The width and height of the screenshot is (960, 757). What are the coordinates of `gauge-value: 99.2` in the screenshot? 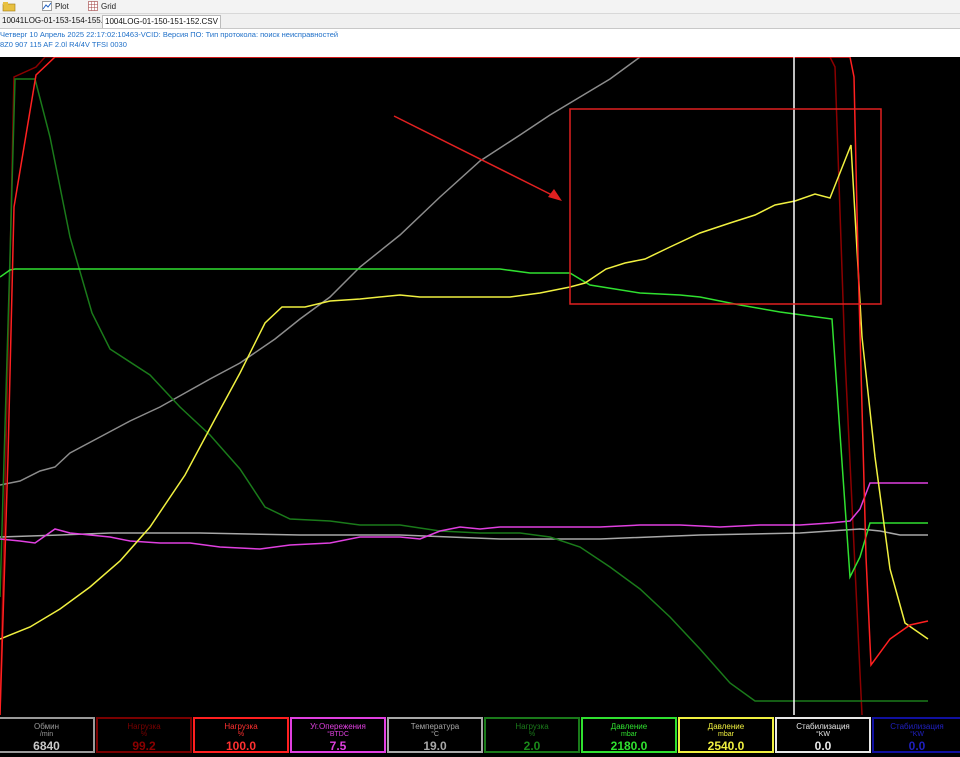 It's located at (144, 746).